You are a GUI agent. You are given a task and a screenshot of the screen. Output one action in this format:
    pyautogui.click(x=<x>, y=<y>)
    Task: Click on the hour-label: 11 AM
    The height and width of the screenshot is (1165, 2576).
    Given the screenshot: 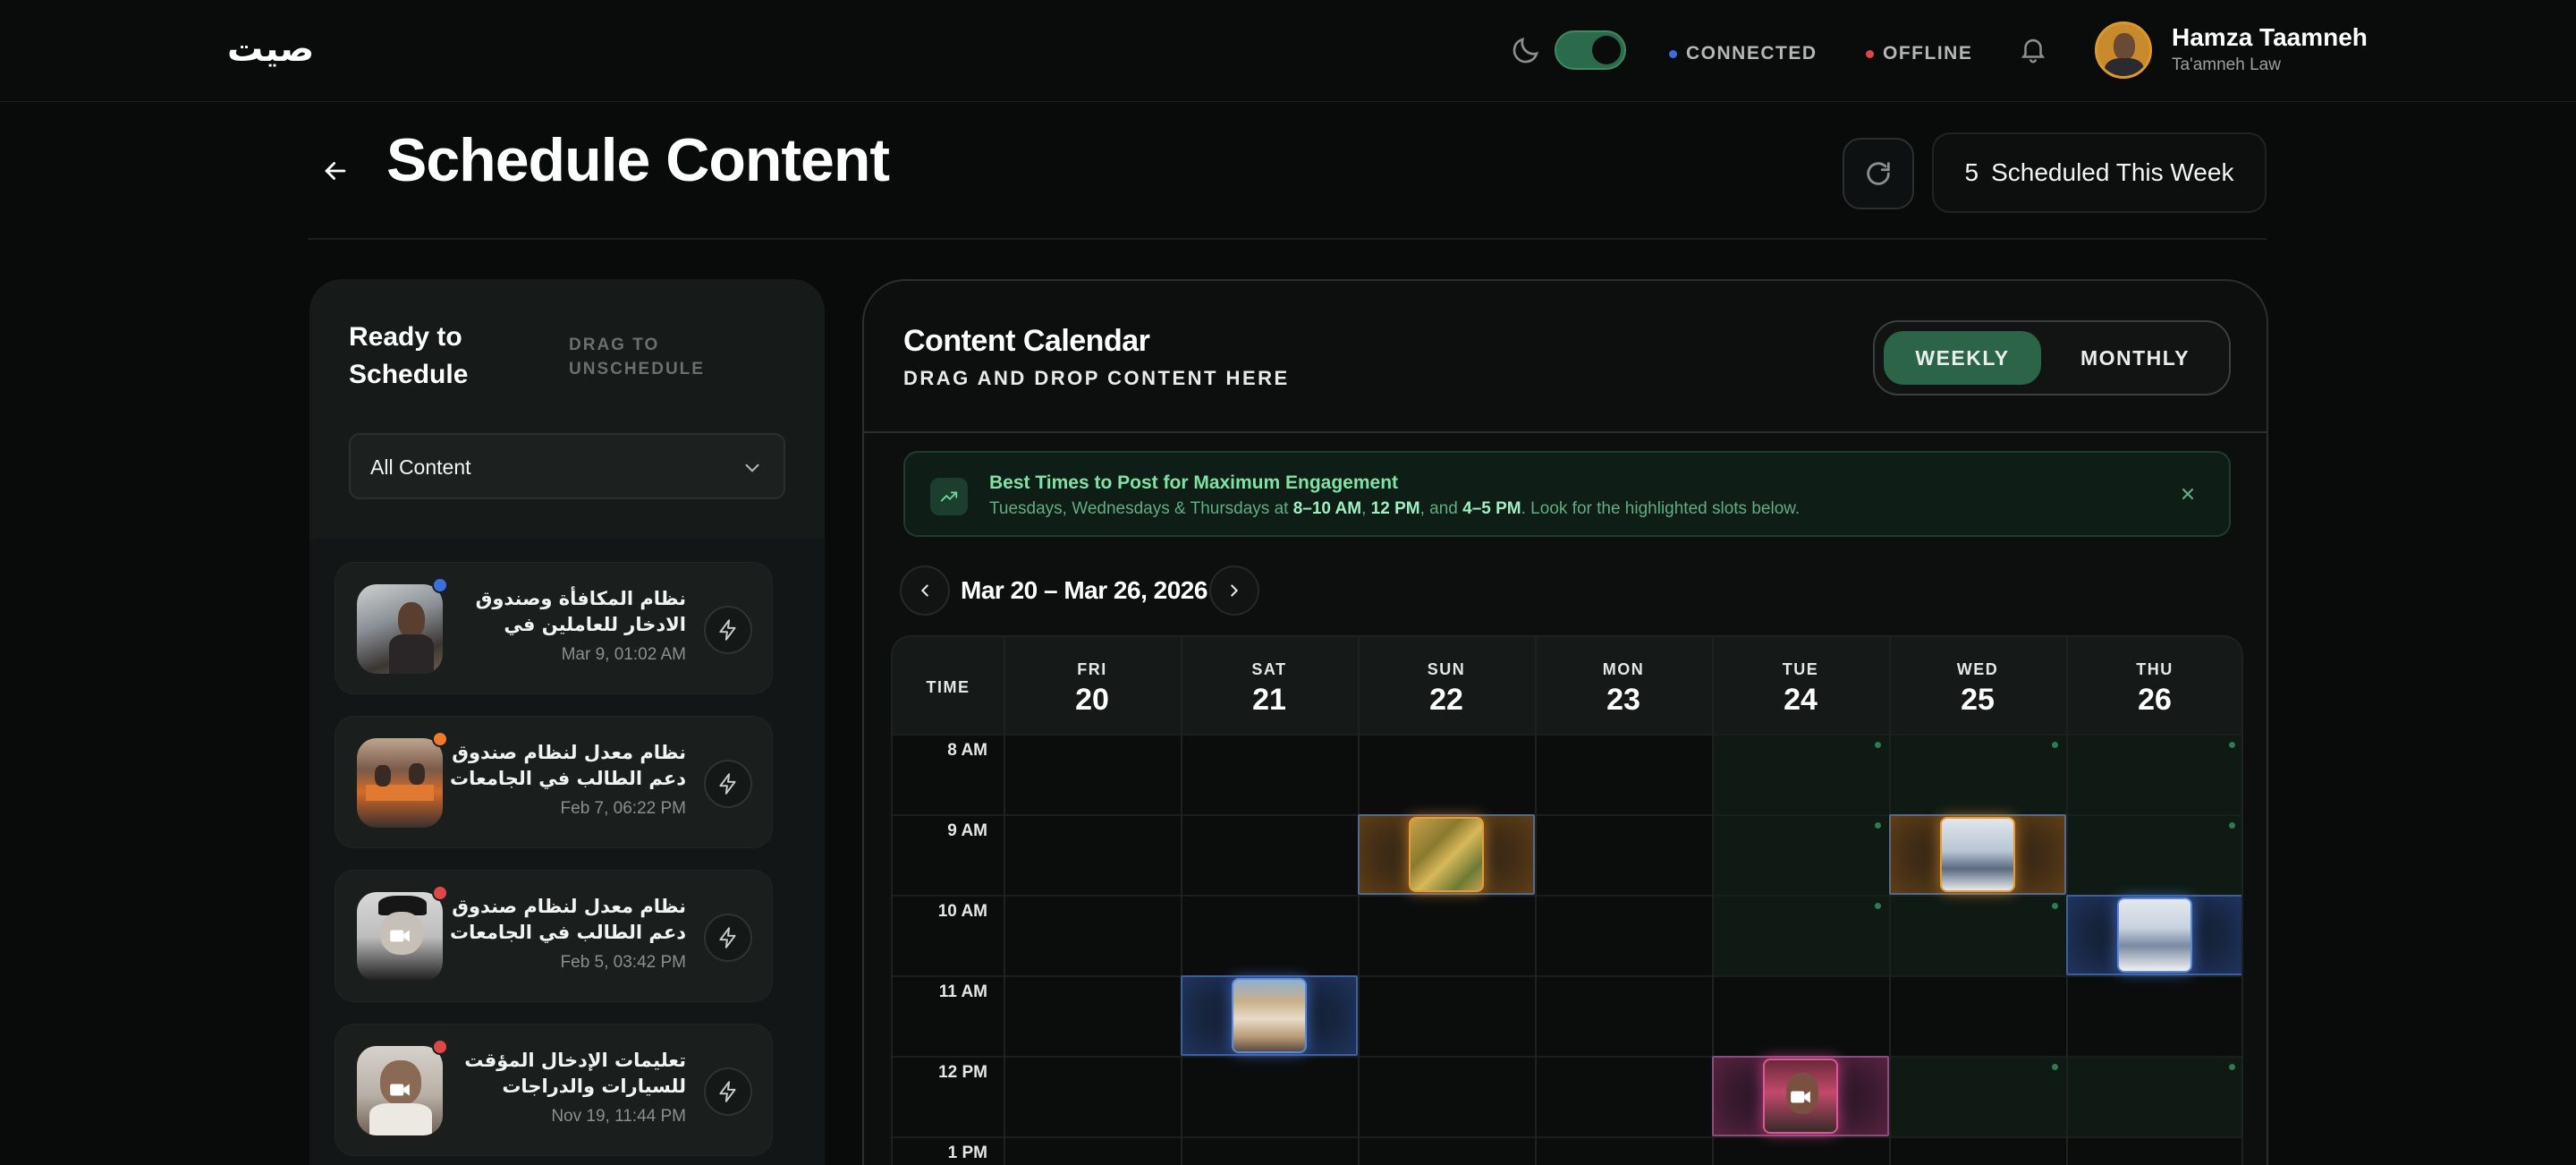 What is the action you would take?
    pyautogui.click(x=962, y=991)
    